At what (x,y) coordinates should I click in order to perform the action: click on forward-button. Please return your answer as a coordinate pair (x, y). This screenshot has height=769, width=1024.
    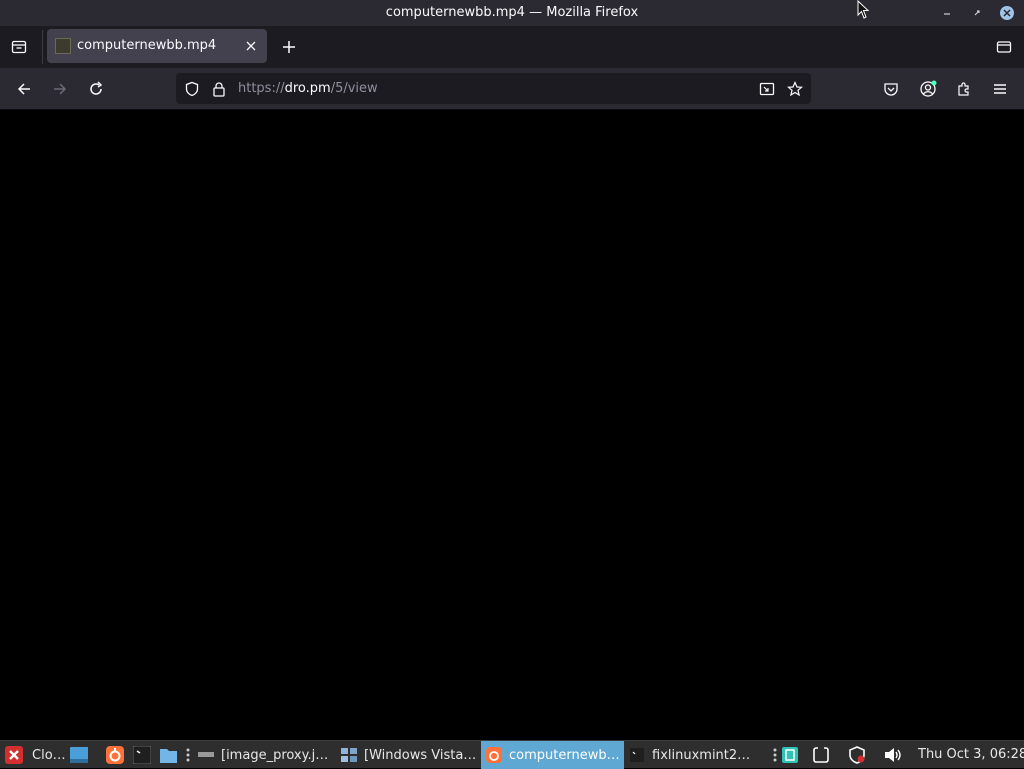
    Looking at the image, I should click on (60, 89).